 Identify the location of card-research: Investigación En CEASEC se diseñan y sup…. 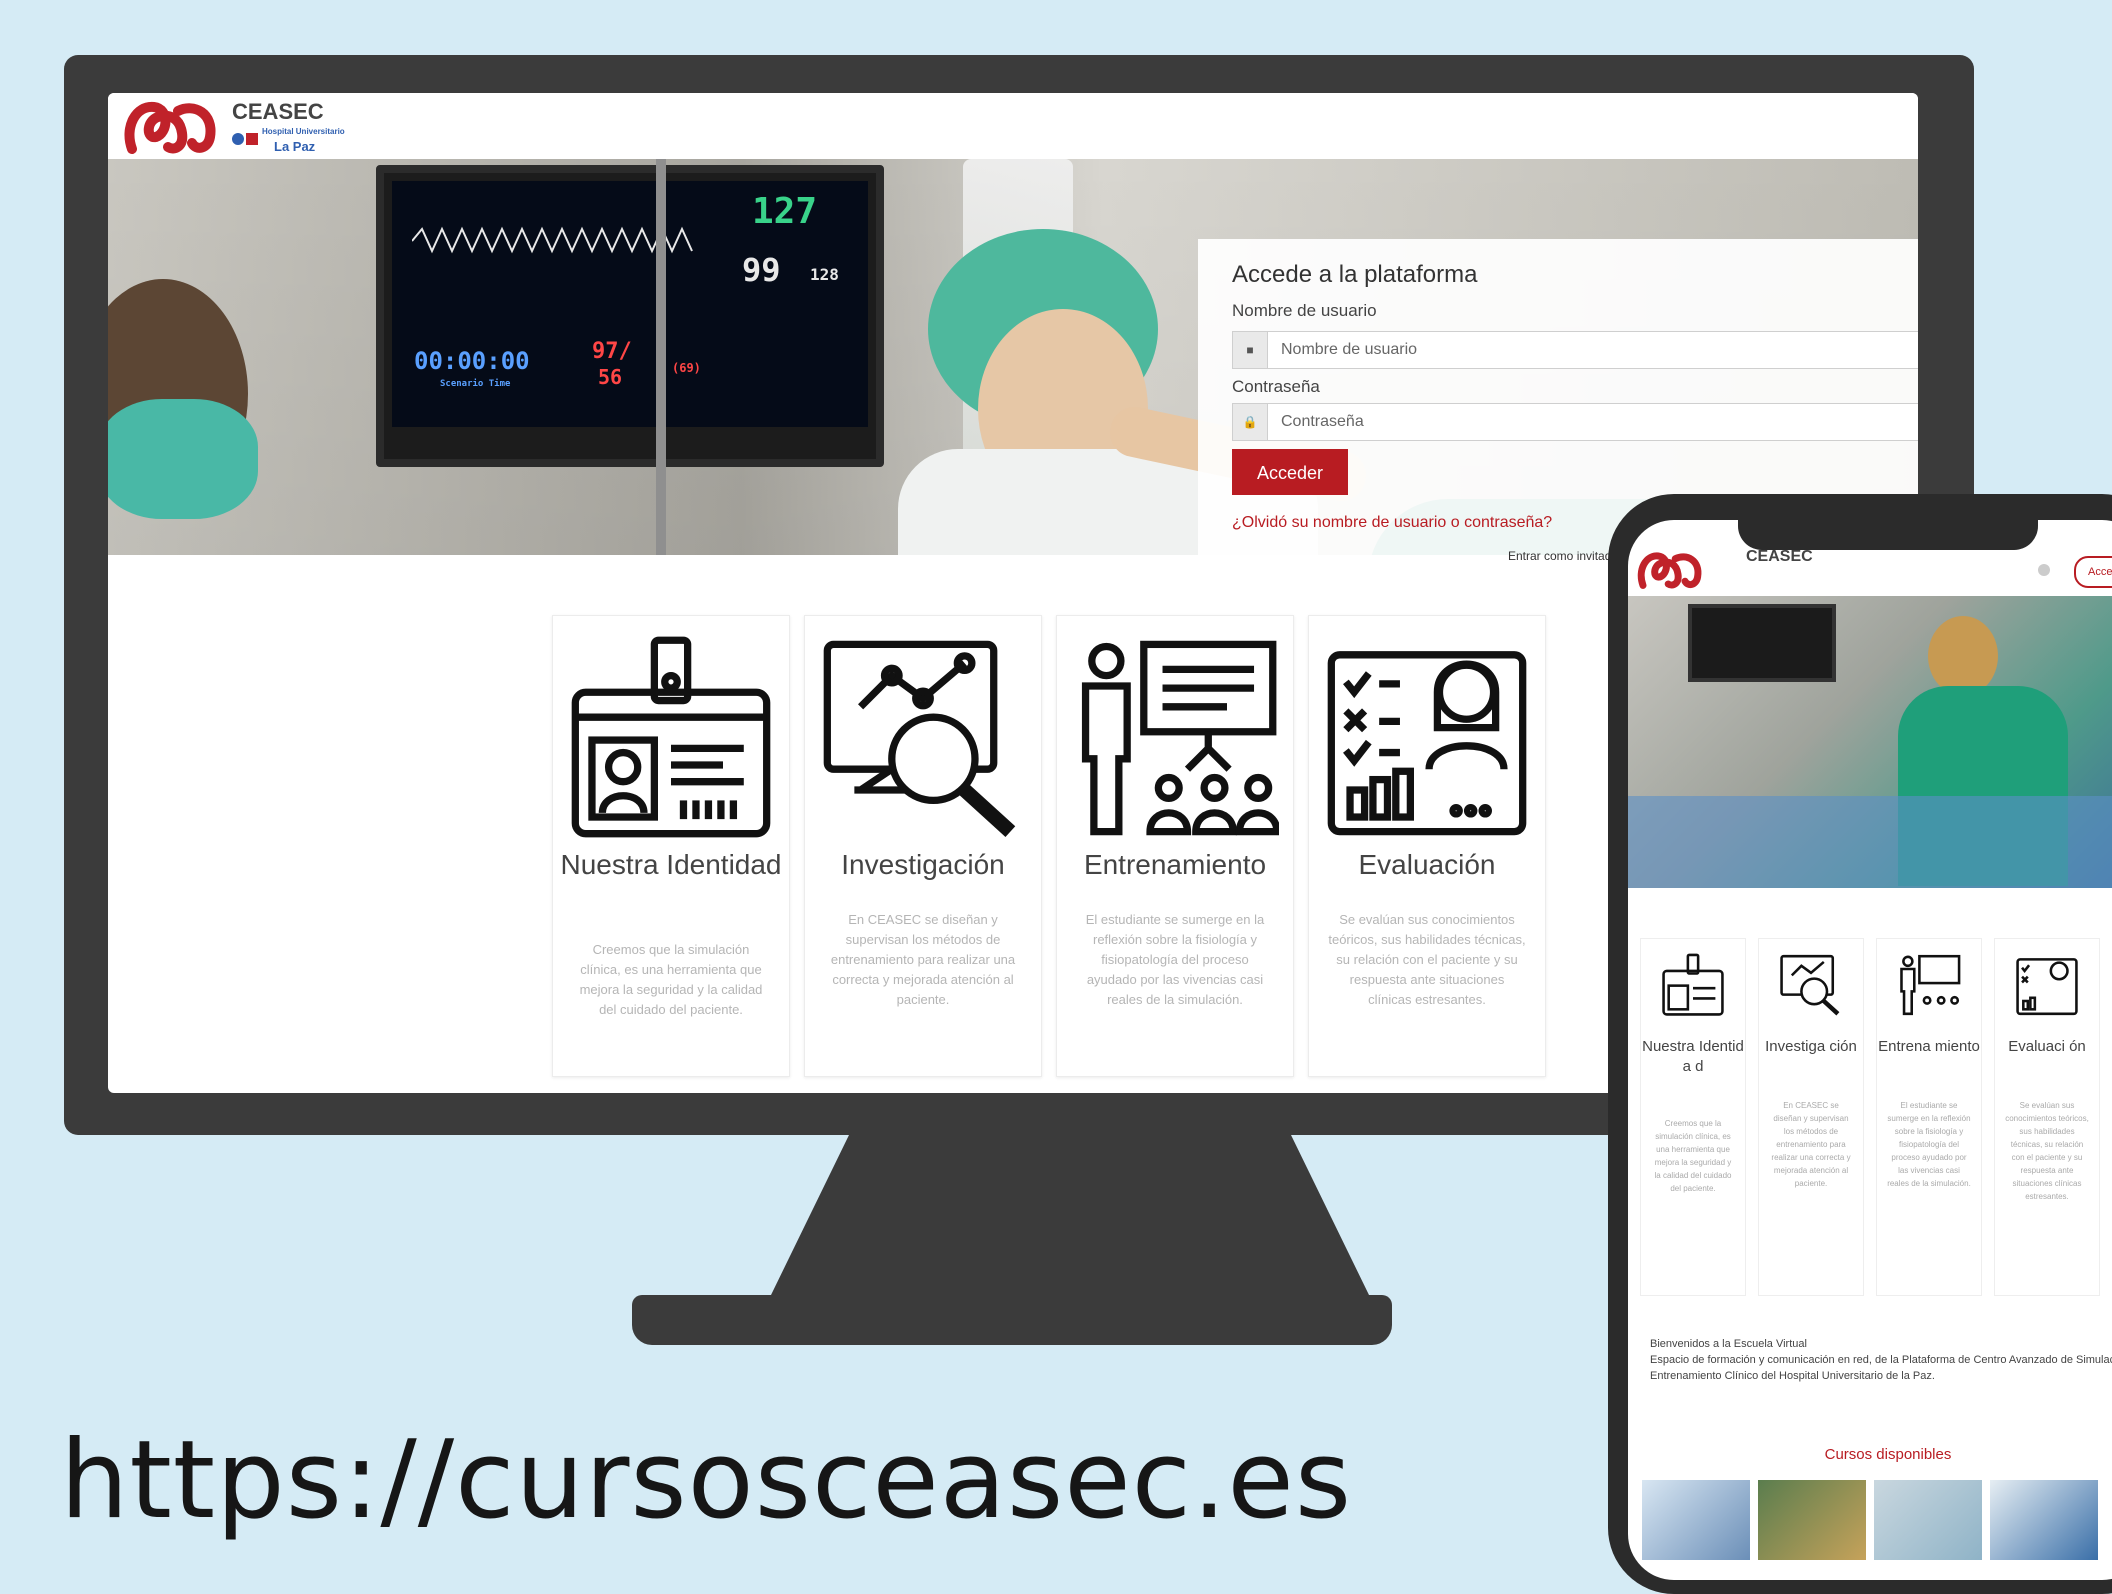
(923, 846).